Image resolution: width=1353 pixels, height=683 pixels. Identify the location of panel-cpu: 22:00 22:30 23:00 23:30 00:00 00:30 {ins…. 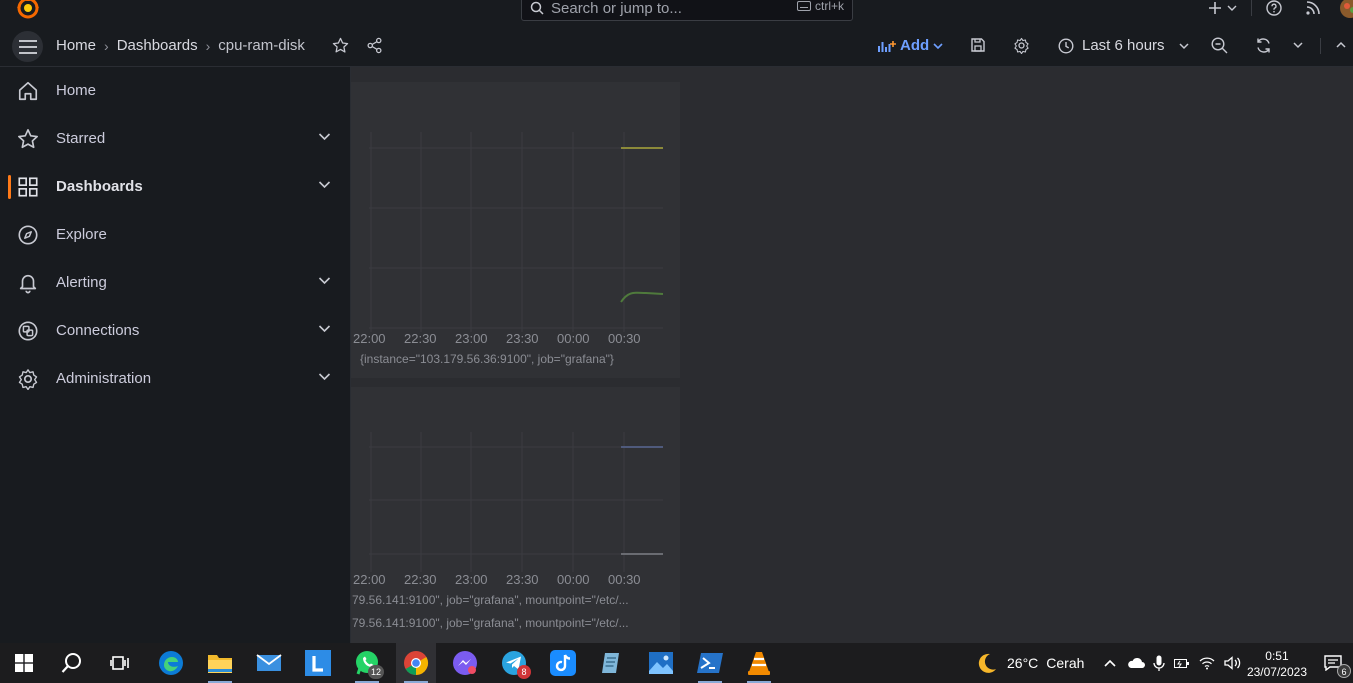
(515, 230).